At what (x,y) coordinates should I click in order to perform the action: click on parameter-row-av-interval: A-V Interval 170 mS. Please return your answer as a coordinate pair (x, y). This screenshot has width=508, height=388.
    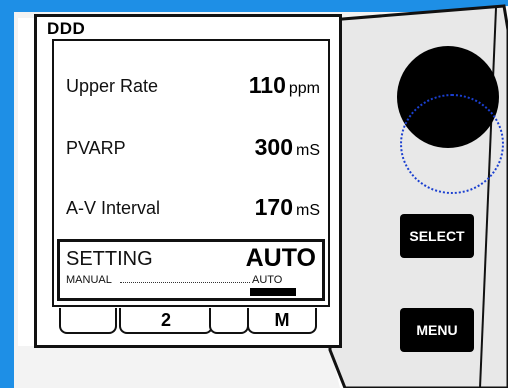
    Looking at the image, I should click on (193, 207).